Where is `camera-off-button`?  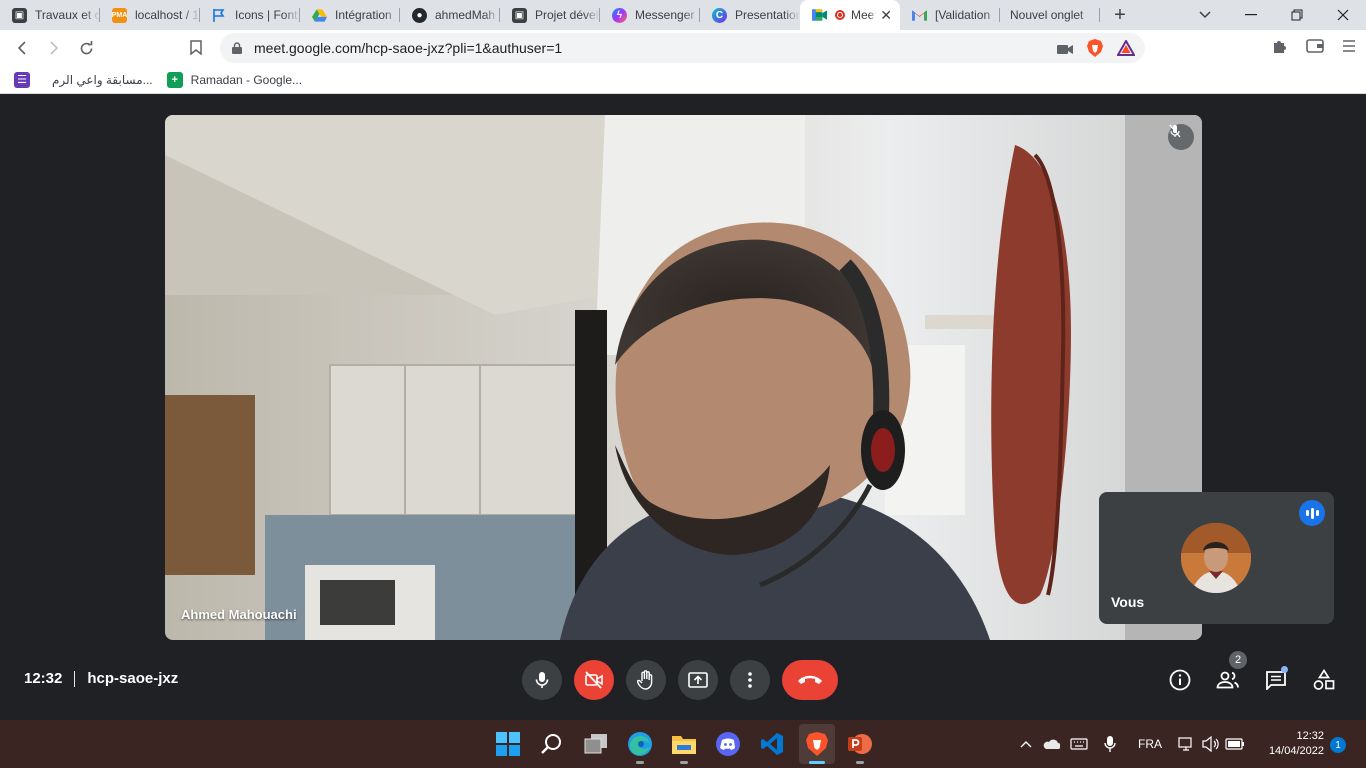 camera-off-button is located at coordinates (594, 680).